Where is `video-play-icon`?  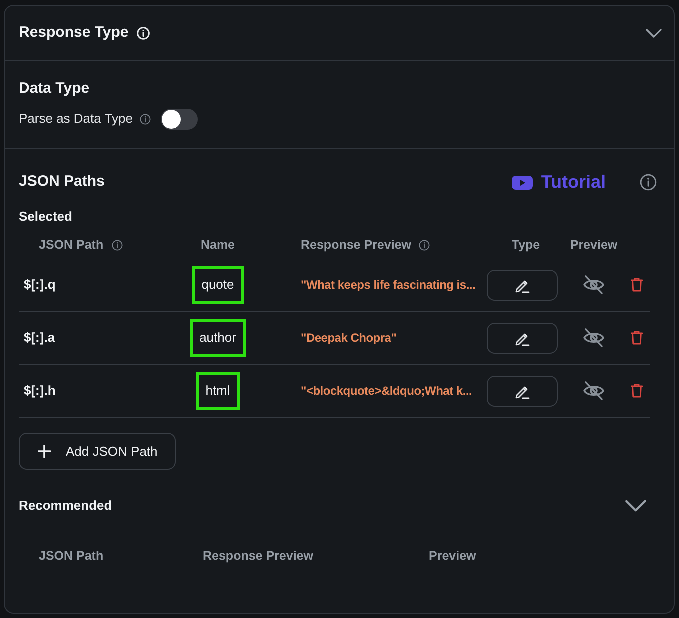 video-play-icon is located at coordinates (523, 182).